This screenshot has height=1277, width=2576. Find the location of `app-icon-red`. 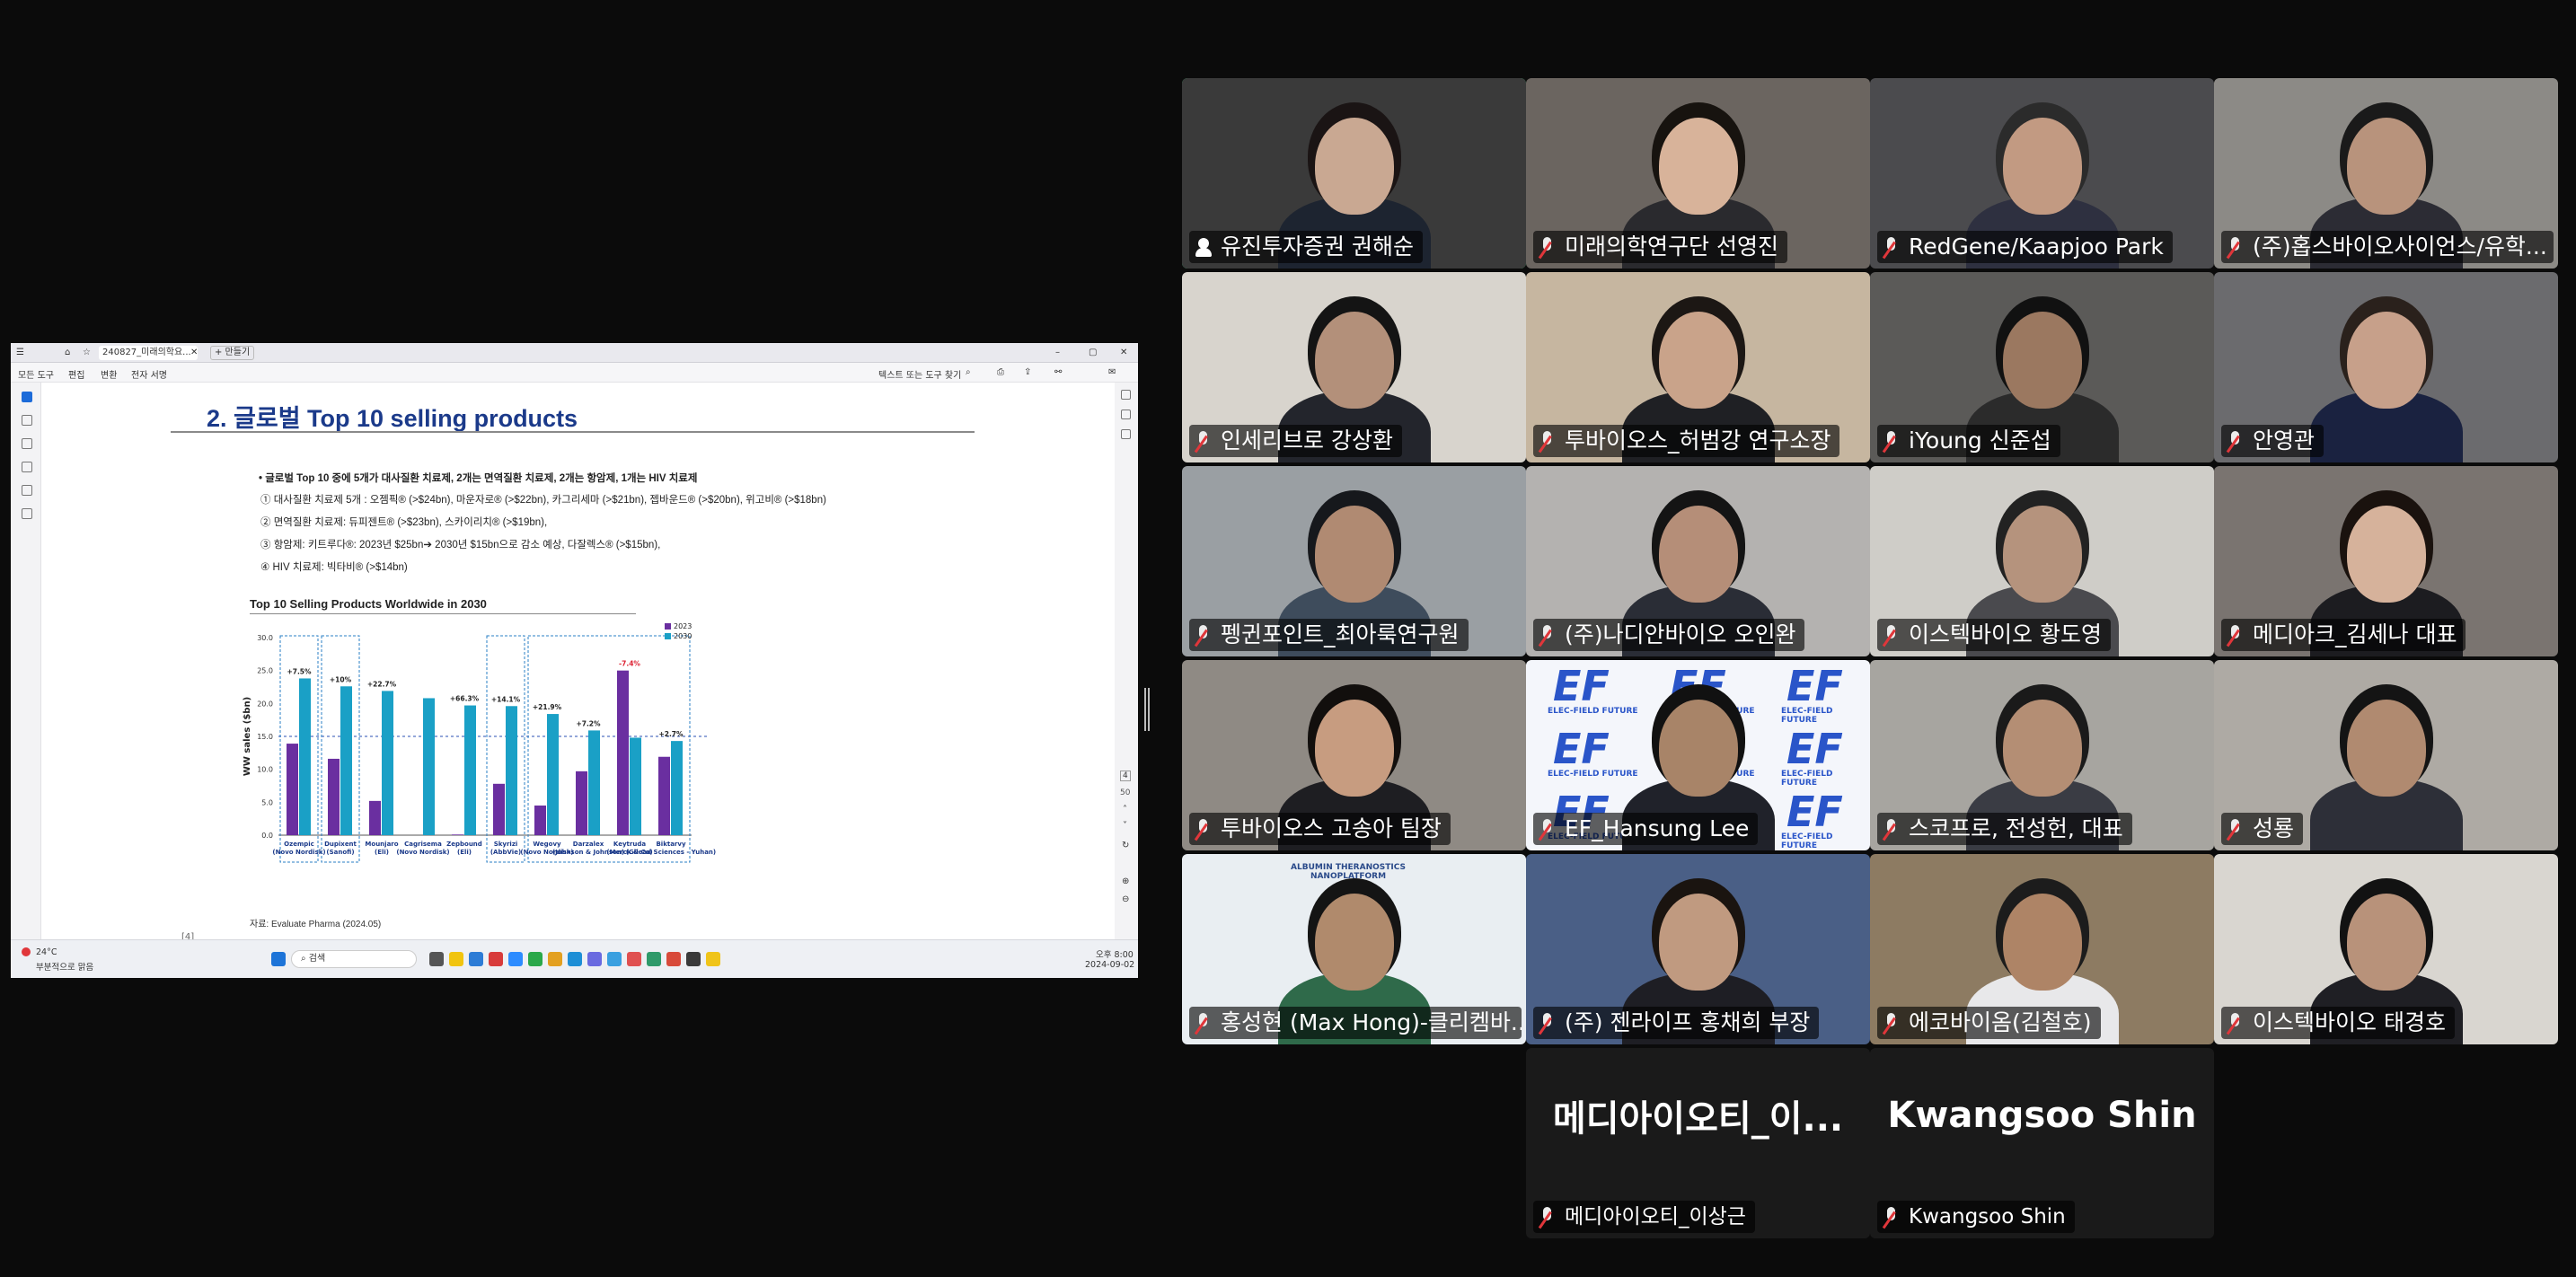

app-icon-red is located at coordinates (634, 959).